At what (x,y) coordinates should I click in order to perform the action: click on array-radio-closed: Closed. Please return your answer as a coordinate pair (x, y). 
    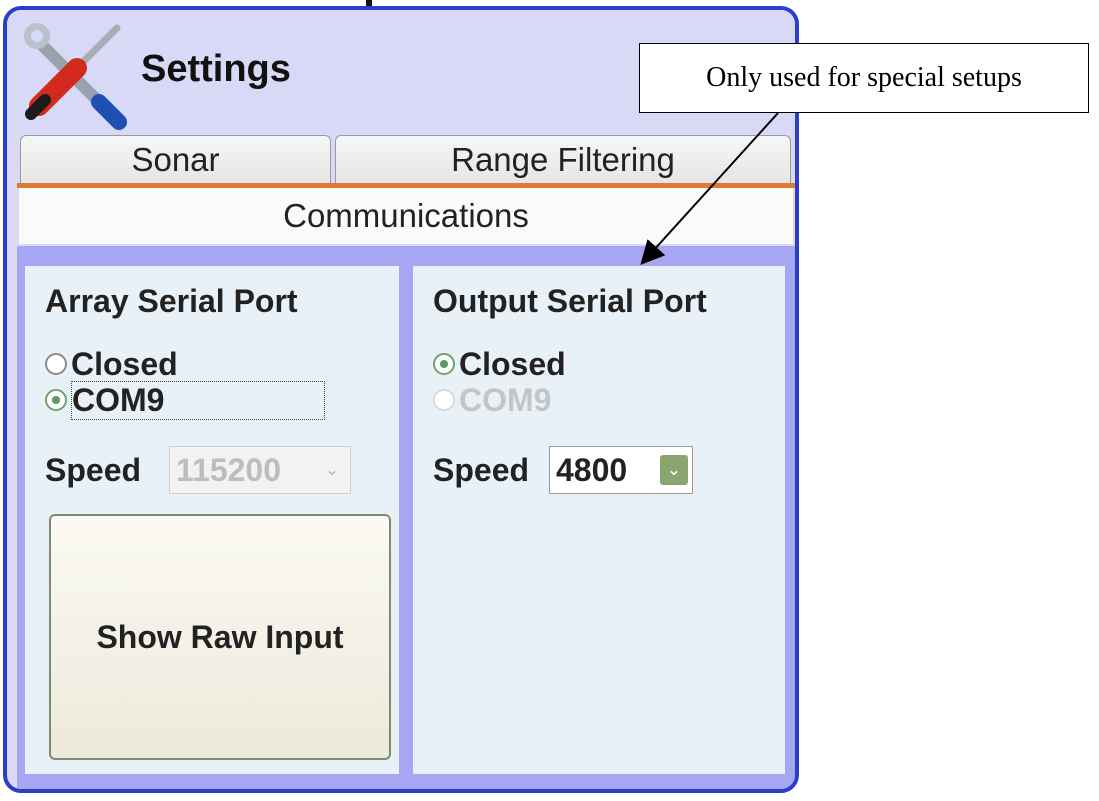
    Looking at the image, I should click on (111, 364).